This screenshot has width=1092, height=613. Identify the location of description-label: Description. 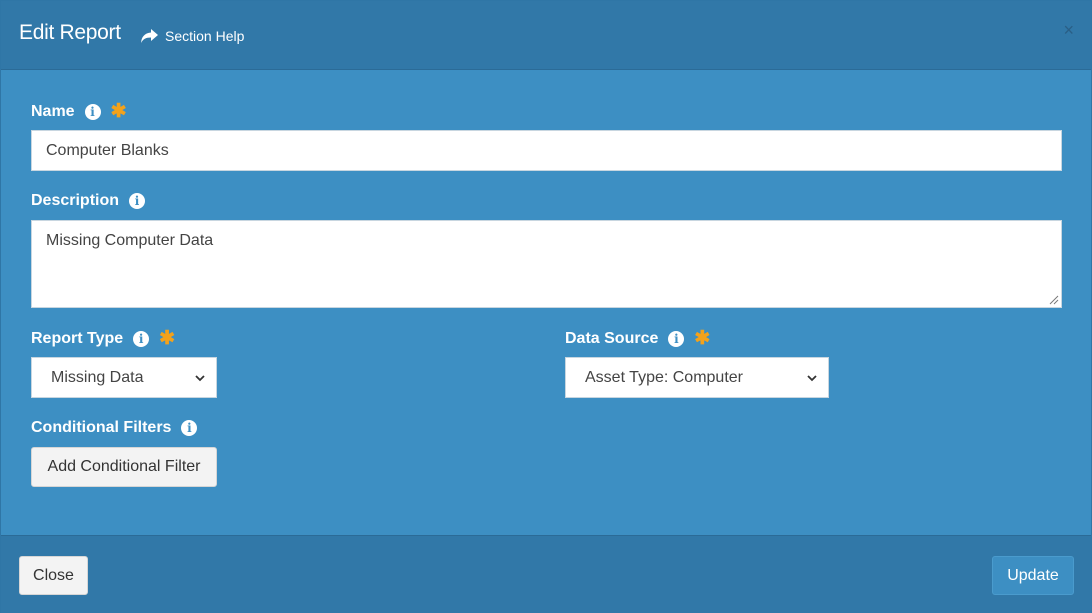
(75, 200).